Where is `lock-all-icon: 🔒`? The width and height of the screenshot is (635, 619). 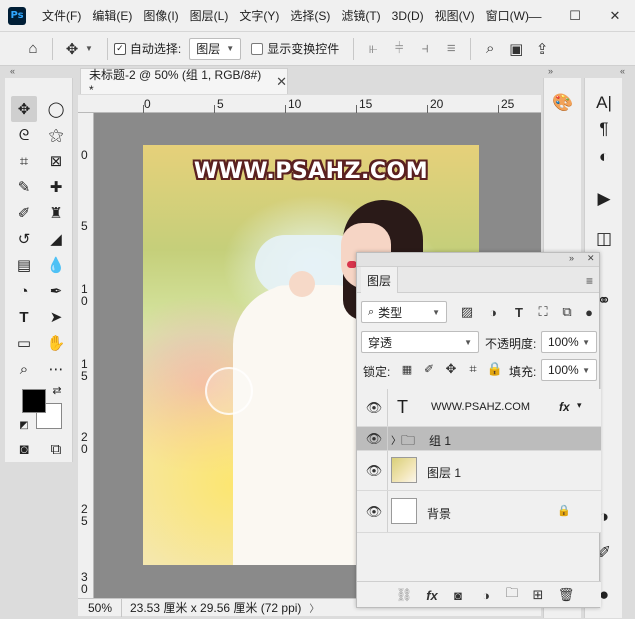
lock-all-icon: 🔒 is located at coordinates (495, 369).